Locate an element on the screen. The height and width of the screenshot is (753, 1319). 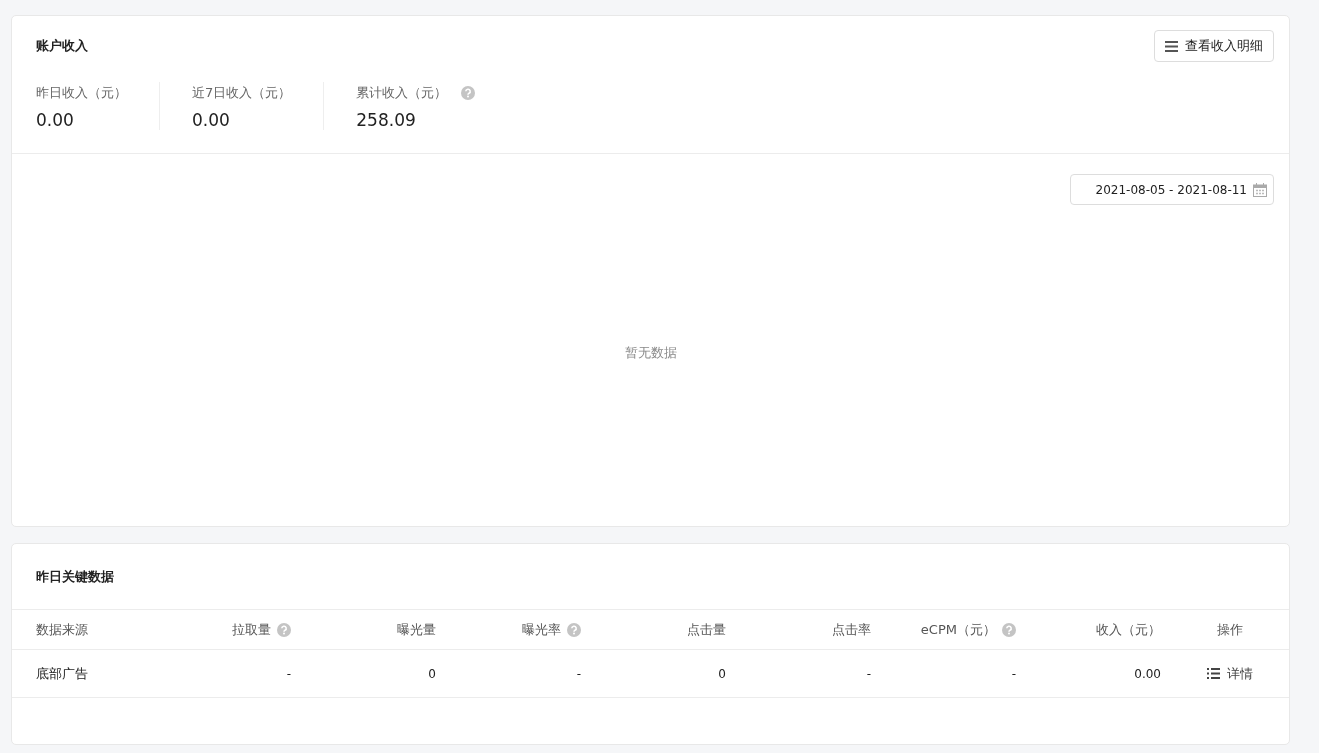
column-header: eCPM（元） is located at coordinates (958, 629).